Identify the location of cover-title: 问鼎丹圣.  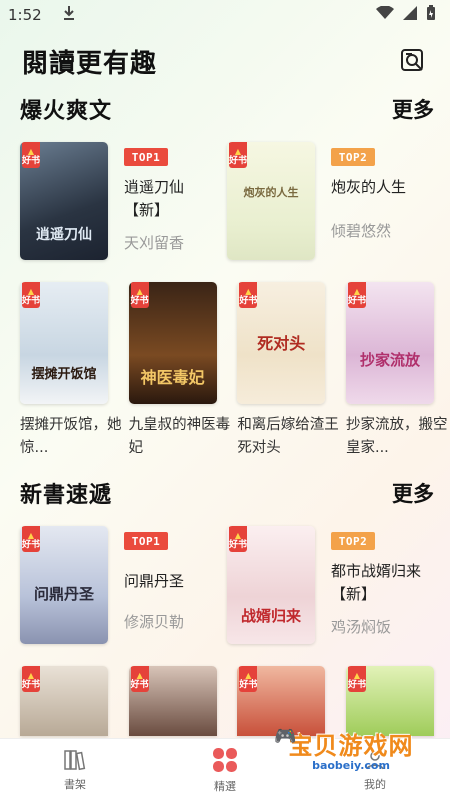
(63, 594).